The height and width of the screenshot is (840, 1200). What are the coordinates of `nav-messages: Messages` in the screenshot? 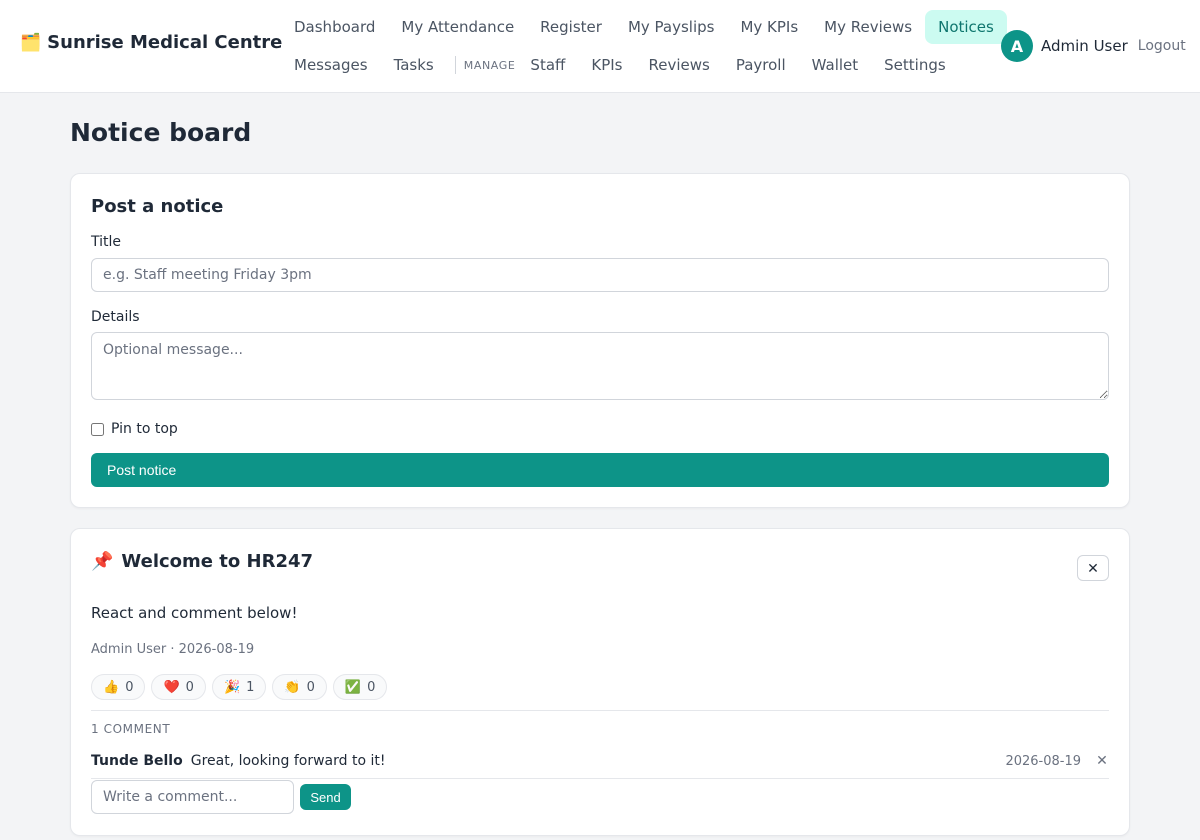 It's located at (331, 65).